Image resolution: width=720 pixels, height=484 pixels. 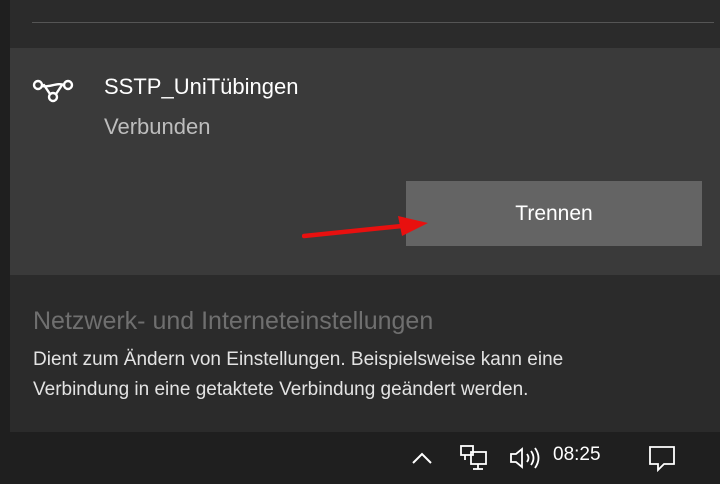 What do you see at coordinates (526, 458) in the screenshot?
I see `volume-icon` at bounding box center [526, 458].